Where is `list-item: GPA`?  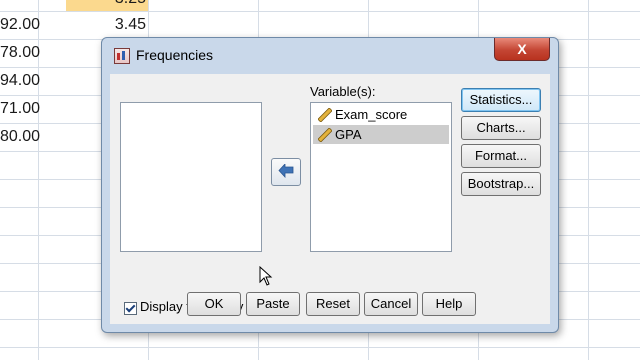 list-item: GPA is located at coordinates (381, 134).